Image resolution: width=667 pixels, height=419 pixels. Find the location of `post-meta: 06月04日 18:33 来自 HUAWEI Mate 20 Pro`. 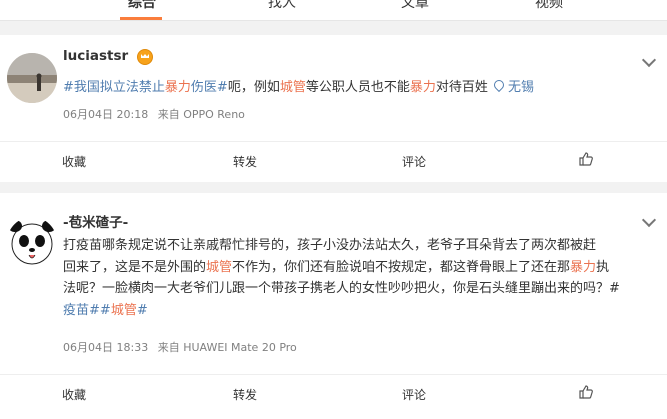

post-meta: 06月04日 18:33 来自 HUAWEI Mate 20 Pro is located at coordinates (180, 347).